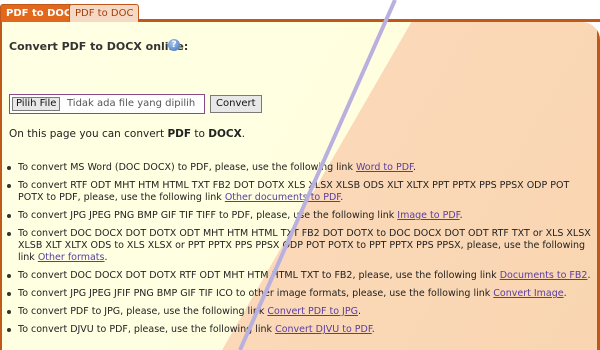 The image size is (600, 350). I want to click on file-status-text: Tidak ada file yang dipilih, so click(131, 103).